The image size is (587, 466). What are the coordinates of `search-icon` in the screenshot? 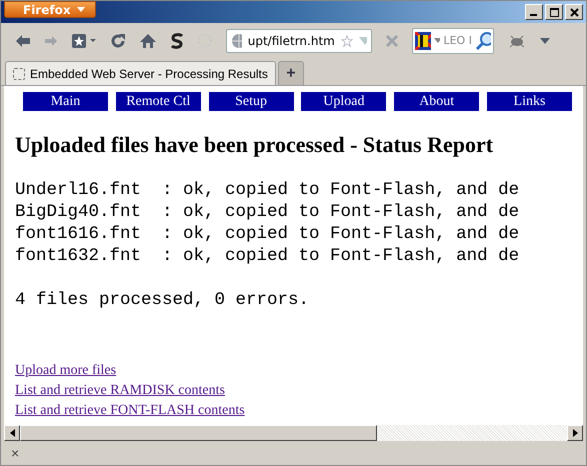 It's located at (482, 40).